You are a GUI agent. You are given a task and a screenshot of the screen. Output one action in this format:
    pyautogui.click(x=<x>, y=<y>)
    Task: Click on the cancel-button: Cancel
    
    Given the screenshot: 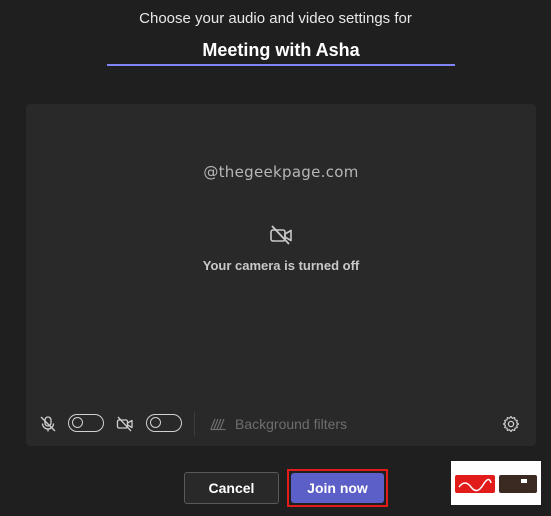 What is the action you would take?
    pyautogui.click(x=231, y=488)
    